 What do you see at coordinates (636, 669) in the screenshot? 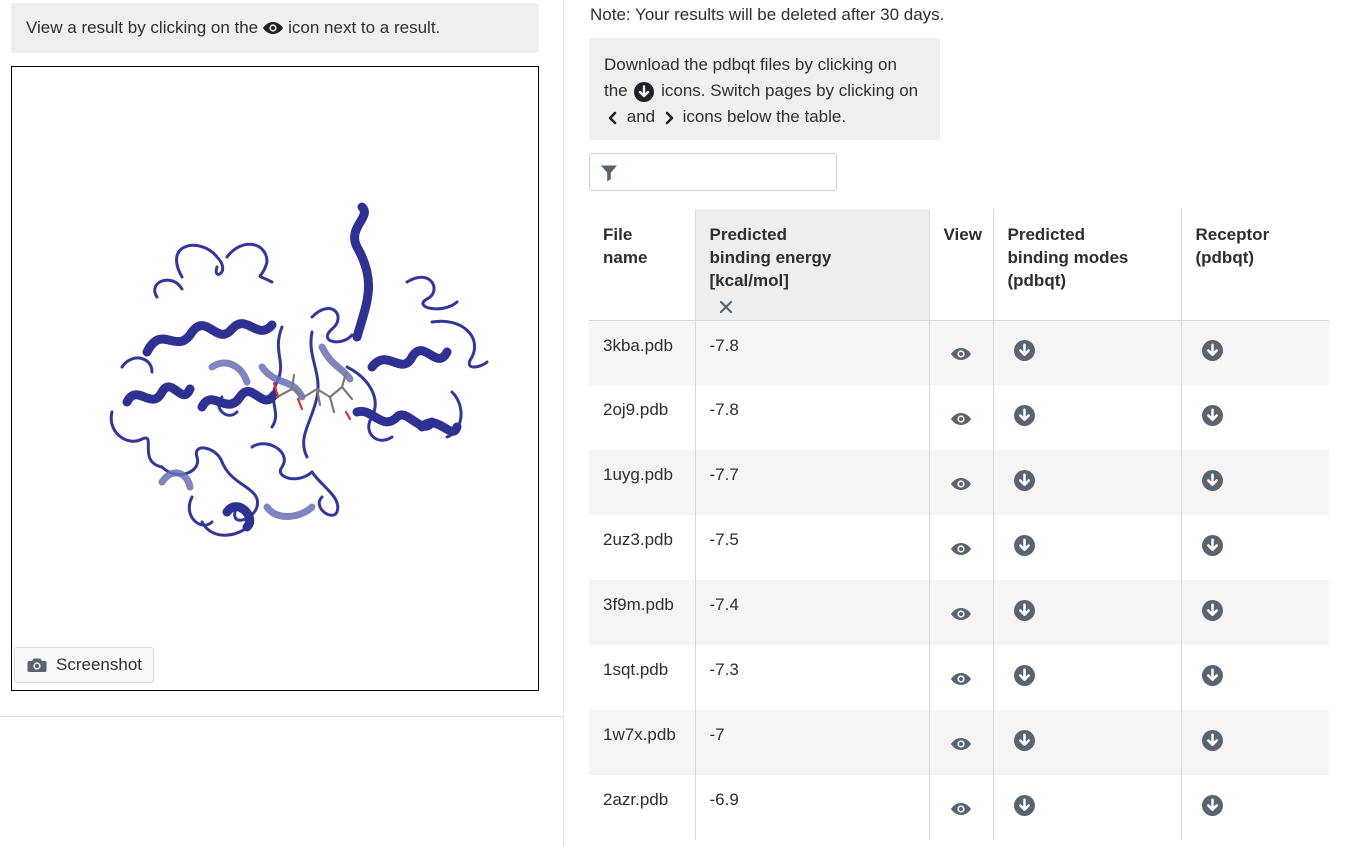
I see `file-name-cell: 1sqt.pdb` at bounding box center [636, 669].